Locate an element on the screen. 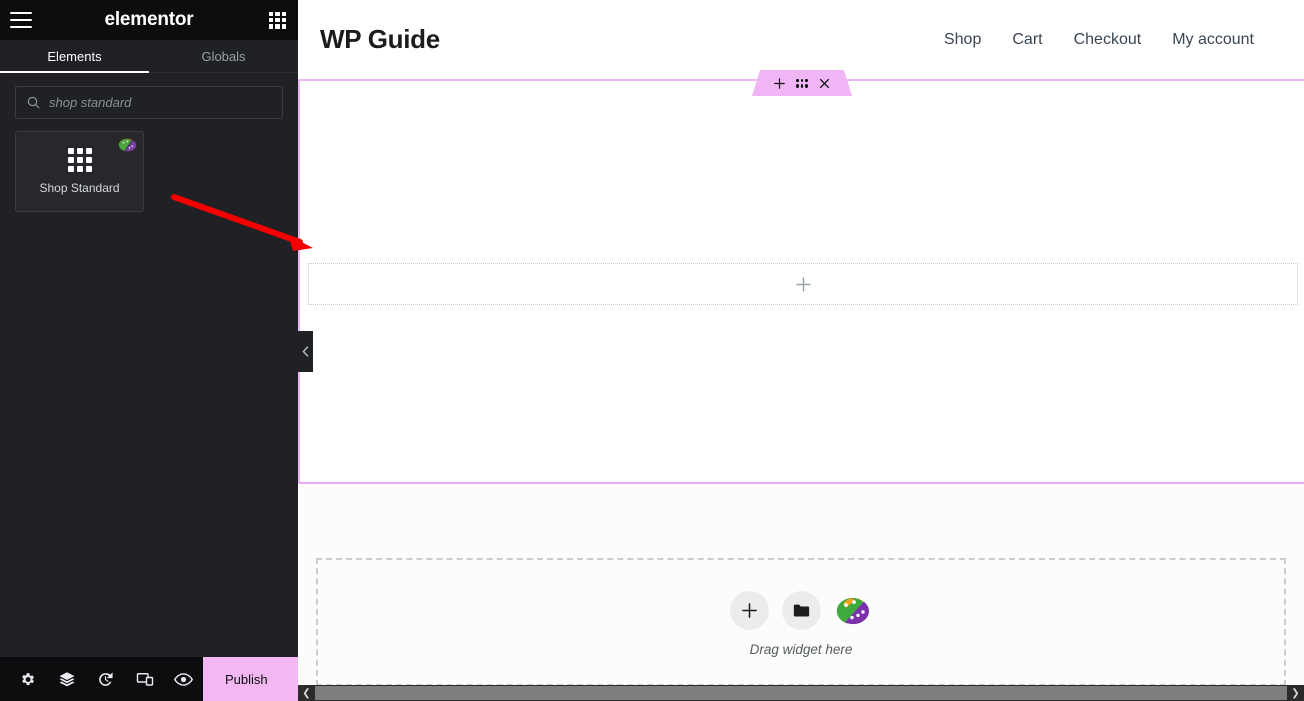 Image resolution: width=1304 pixels, height=701 pixels. search-input-value: shop standard is located at coordinates (90, 102).